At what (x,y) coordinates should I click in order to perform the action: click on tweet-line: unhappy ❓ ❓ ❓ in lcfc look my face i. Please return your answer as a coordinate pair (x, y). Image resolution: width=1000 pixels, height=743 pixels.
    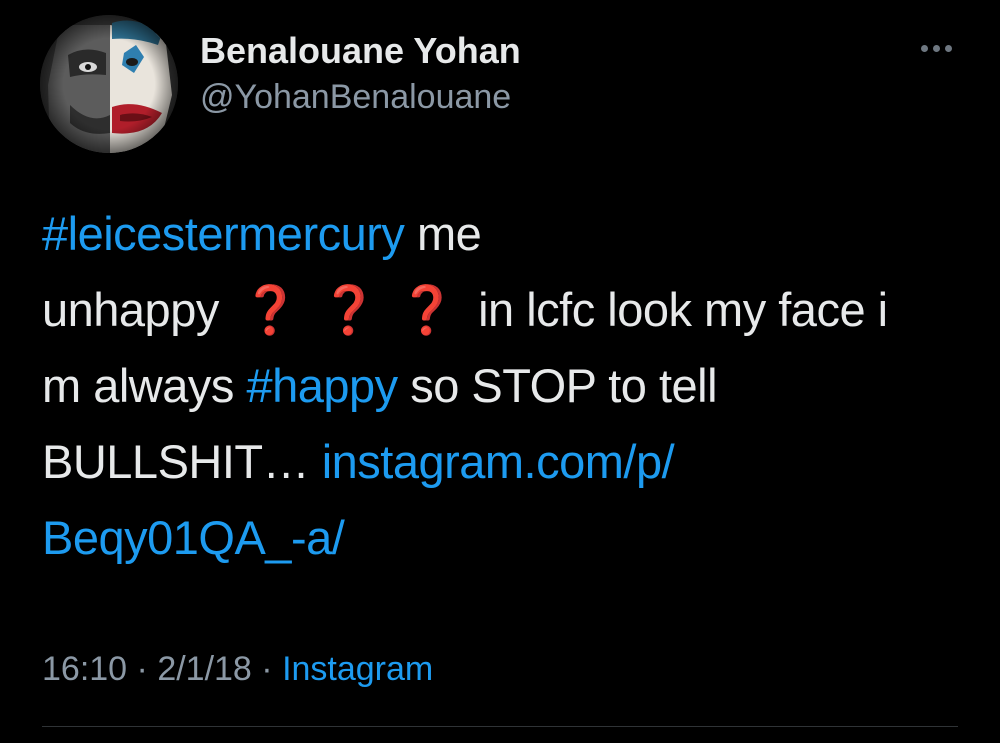
    Looking at the image, I should click on (507, 310).